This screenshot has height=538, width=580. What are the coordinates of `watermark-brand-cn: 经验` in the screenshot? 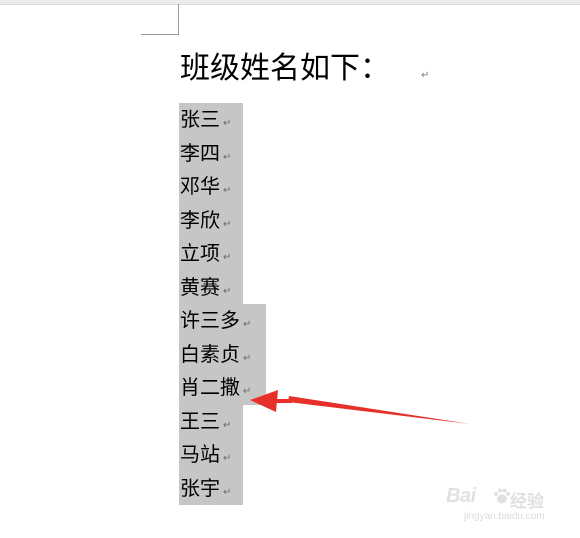 It's located at (527, 502).